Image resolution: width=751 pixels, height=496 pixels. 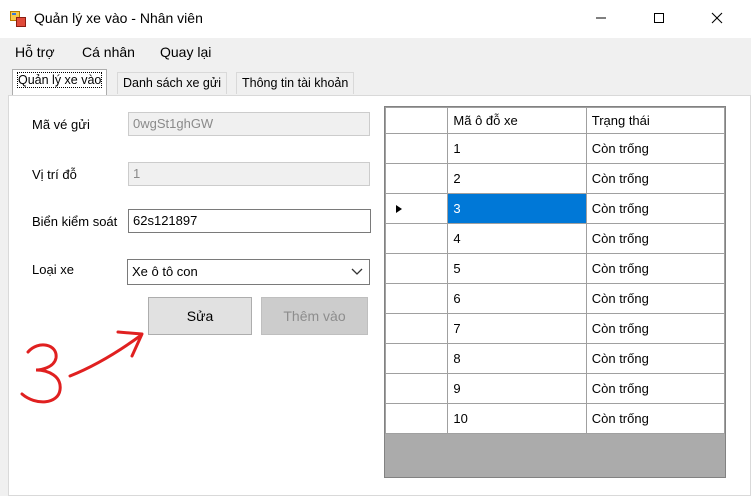 I want to click on vehicle-type-label: Loại xe, so click(x=53, y=269).